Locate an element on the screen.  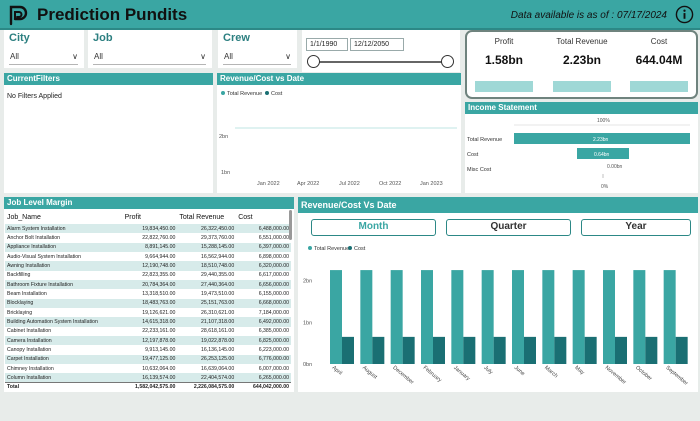
bar-x-tick-label: January is located at coordinates (461, 373).